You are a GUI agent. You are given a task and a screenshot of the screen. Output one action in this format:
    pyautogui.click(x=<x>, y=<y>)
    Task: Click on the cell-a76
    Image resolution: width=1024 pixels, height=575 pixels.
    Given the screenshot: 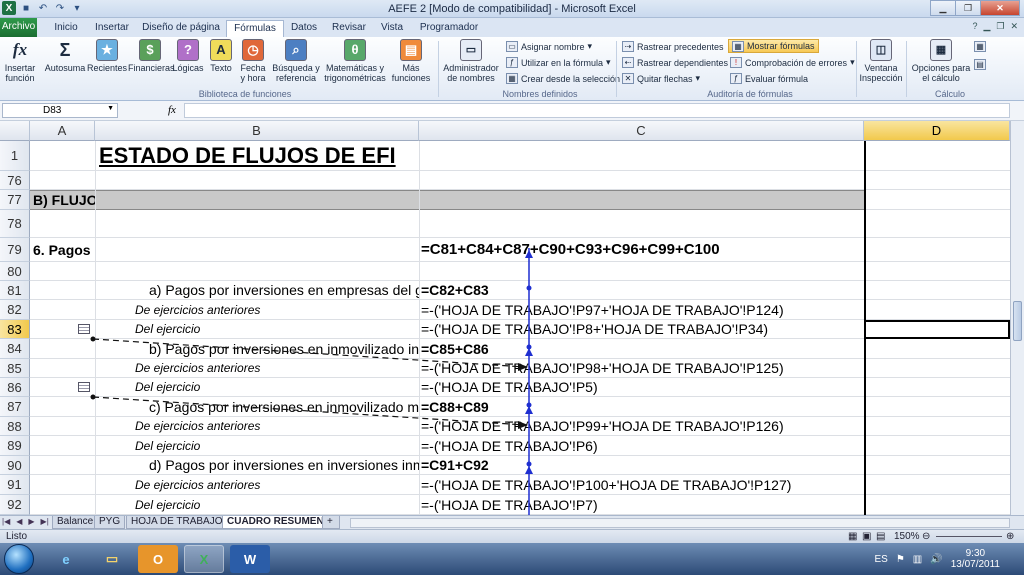 What is the action you would take?
    pyautogui.click(x=62, y=180)
    